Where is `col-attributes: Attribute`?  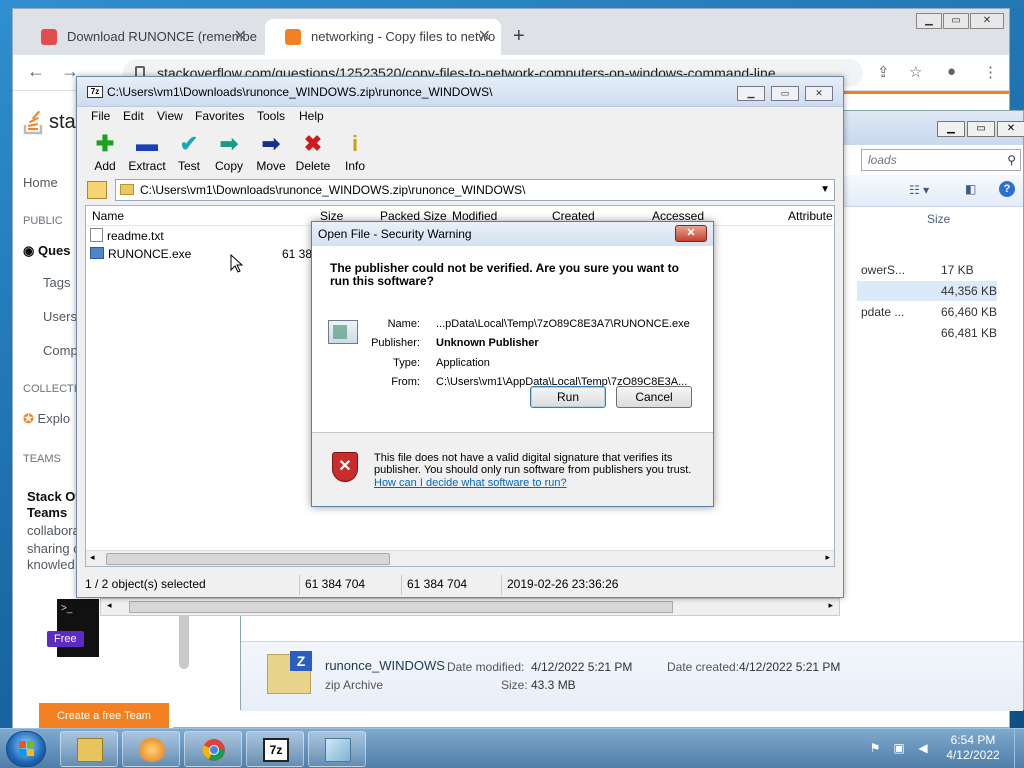 col-attributes: Attribute is located at coordinates (810, 216).